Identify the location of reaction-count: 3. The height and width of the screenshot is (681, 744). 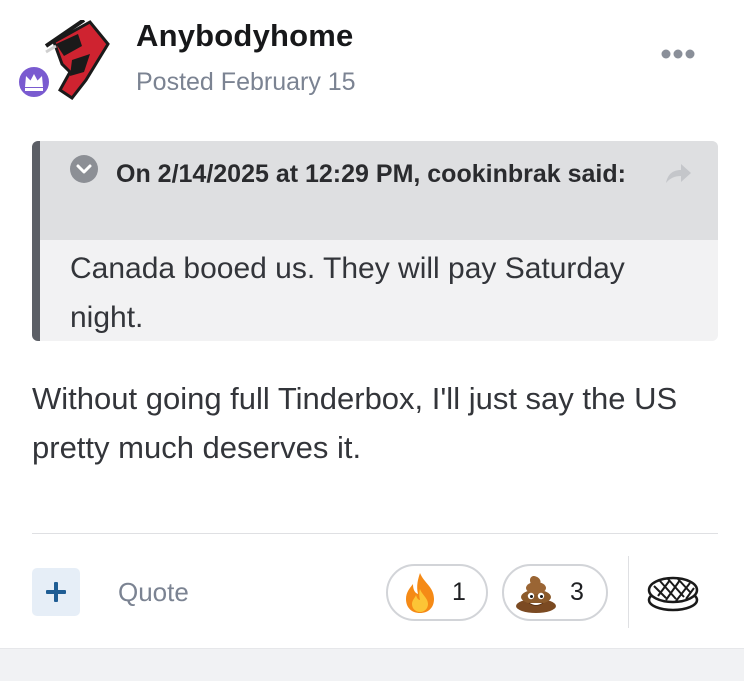
(577, 592).